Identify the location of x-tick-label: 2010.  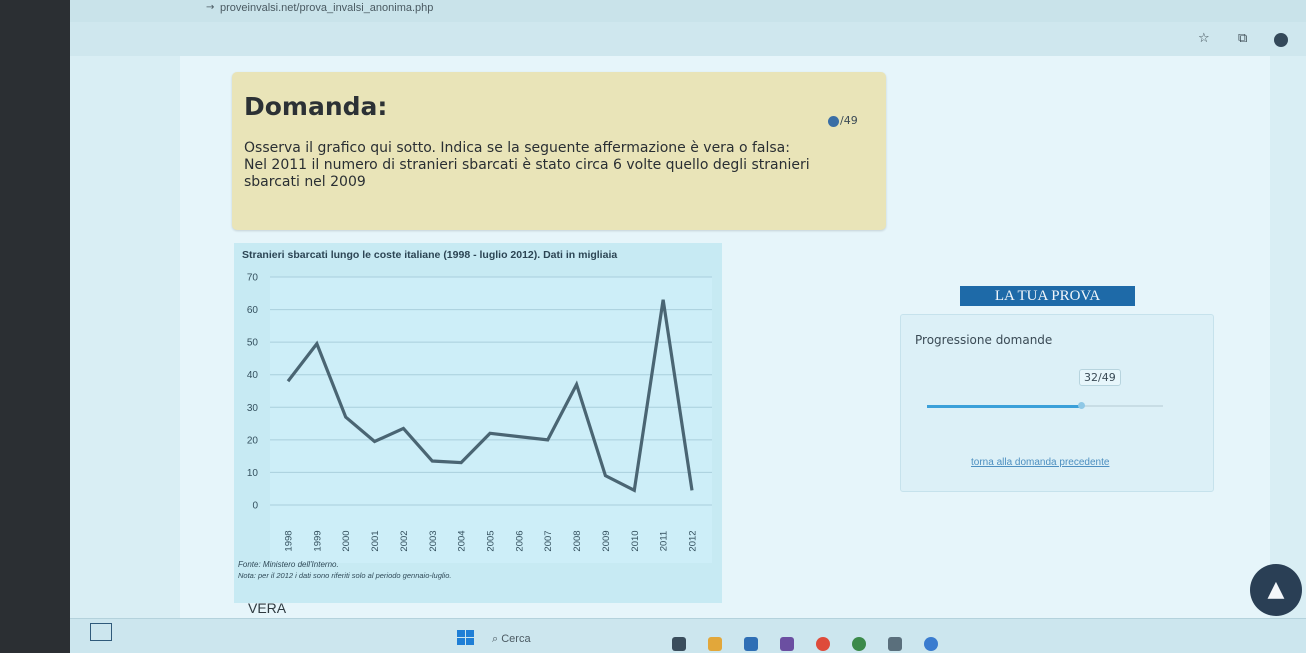
(635, 540).